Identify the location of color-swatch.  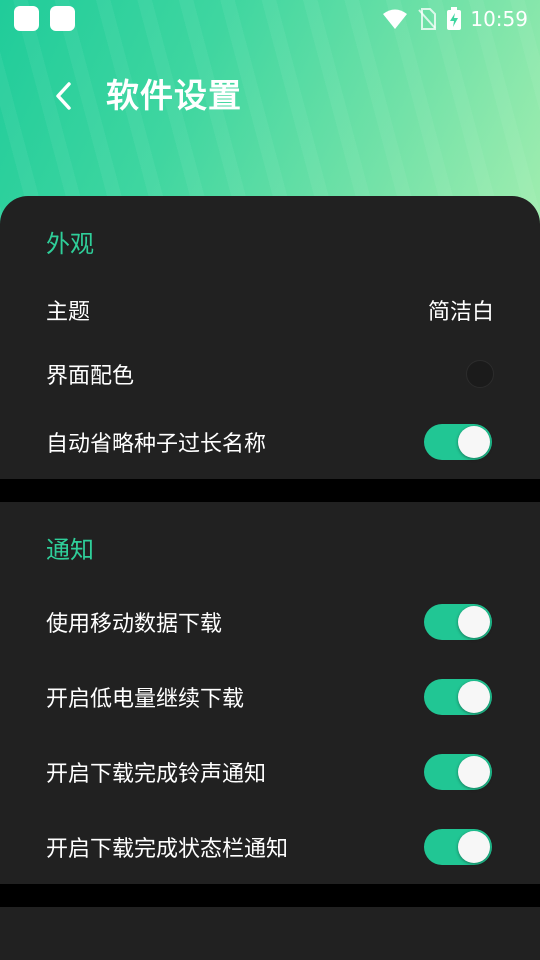
(480, 374).